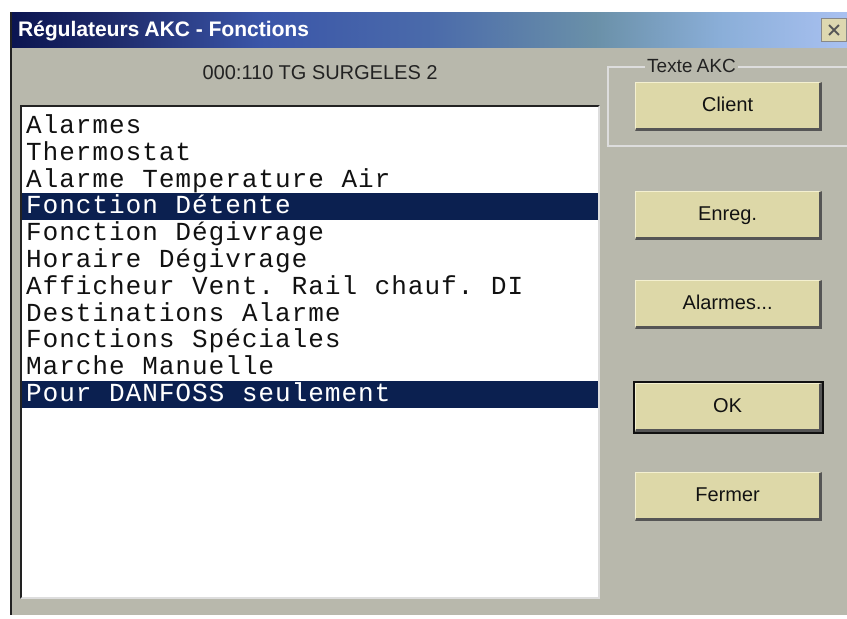 The height and width of the screenshot is (619, 847). Describe the element at coordinates (310, 340) in the screenshot. I see `list-item: Fonctions Spéciales` at that location.